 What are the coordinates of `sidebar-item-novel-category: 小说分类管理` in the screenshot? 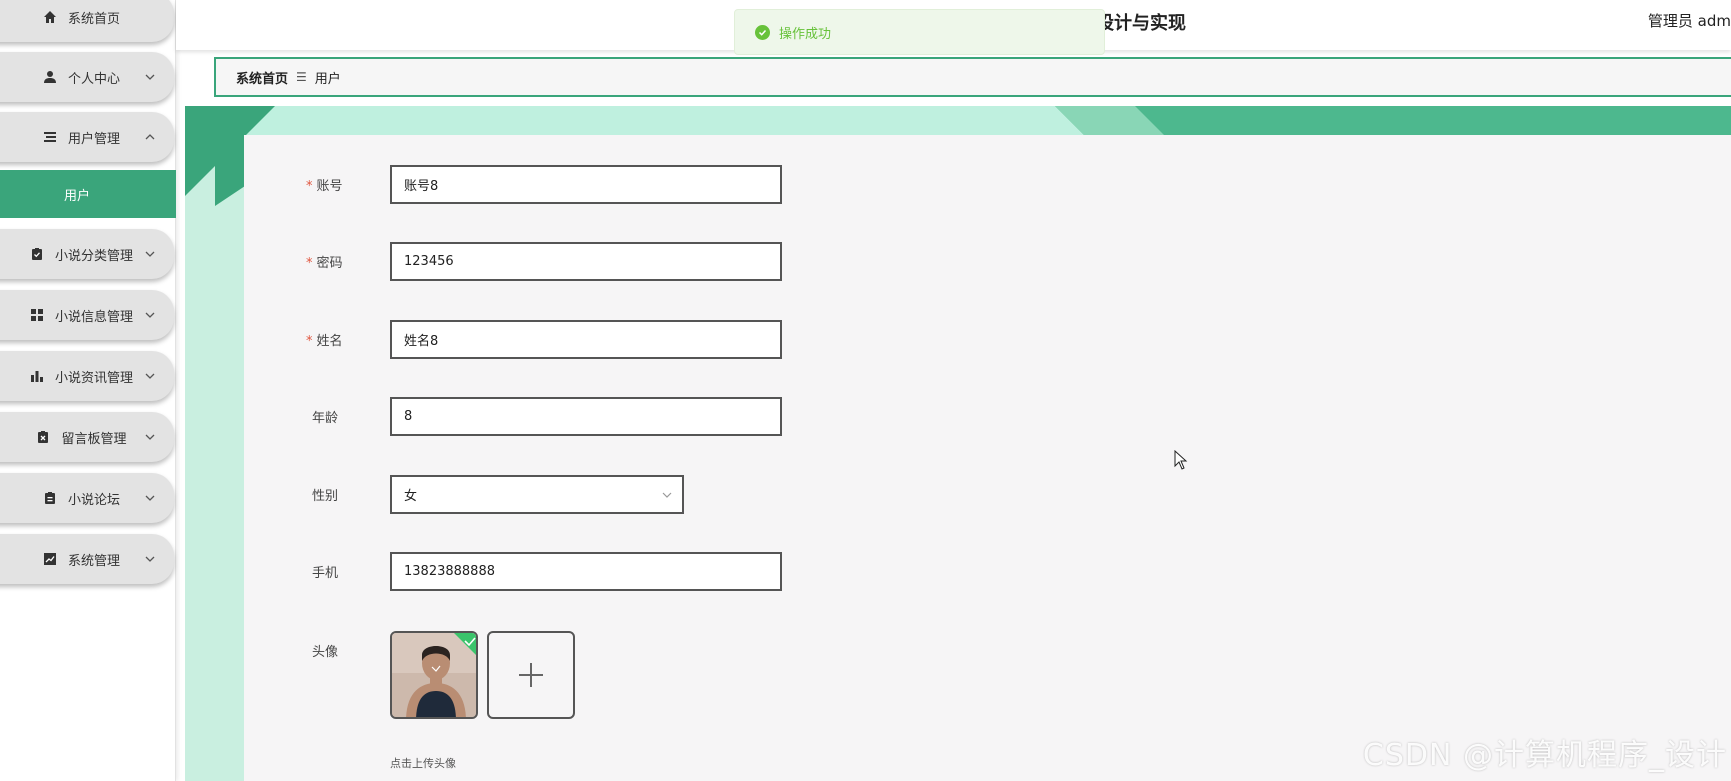 It's located at (87, 254).